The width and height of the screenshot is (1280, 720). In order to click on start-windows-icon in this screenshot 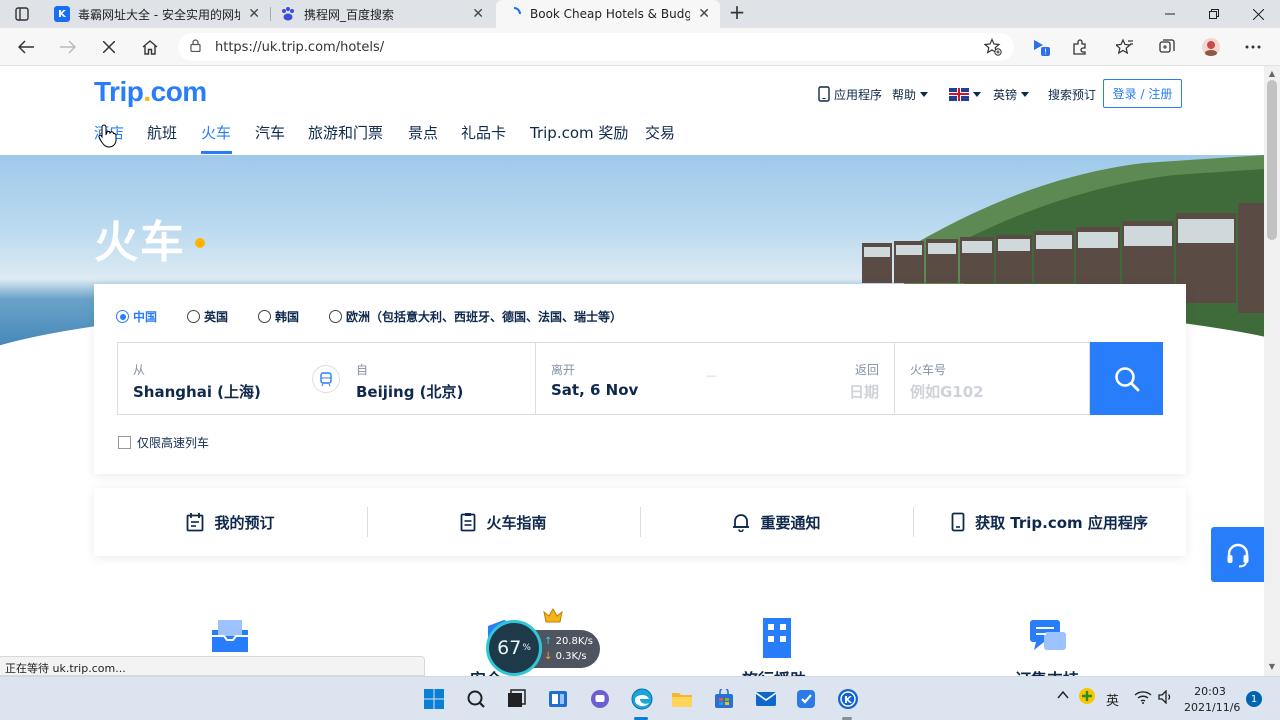, I will do `click(434, 699)`.